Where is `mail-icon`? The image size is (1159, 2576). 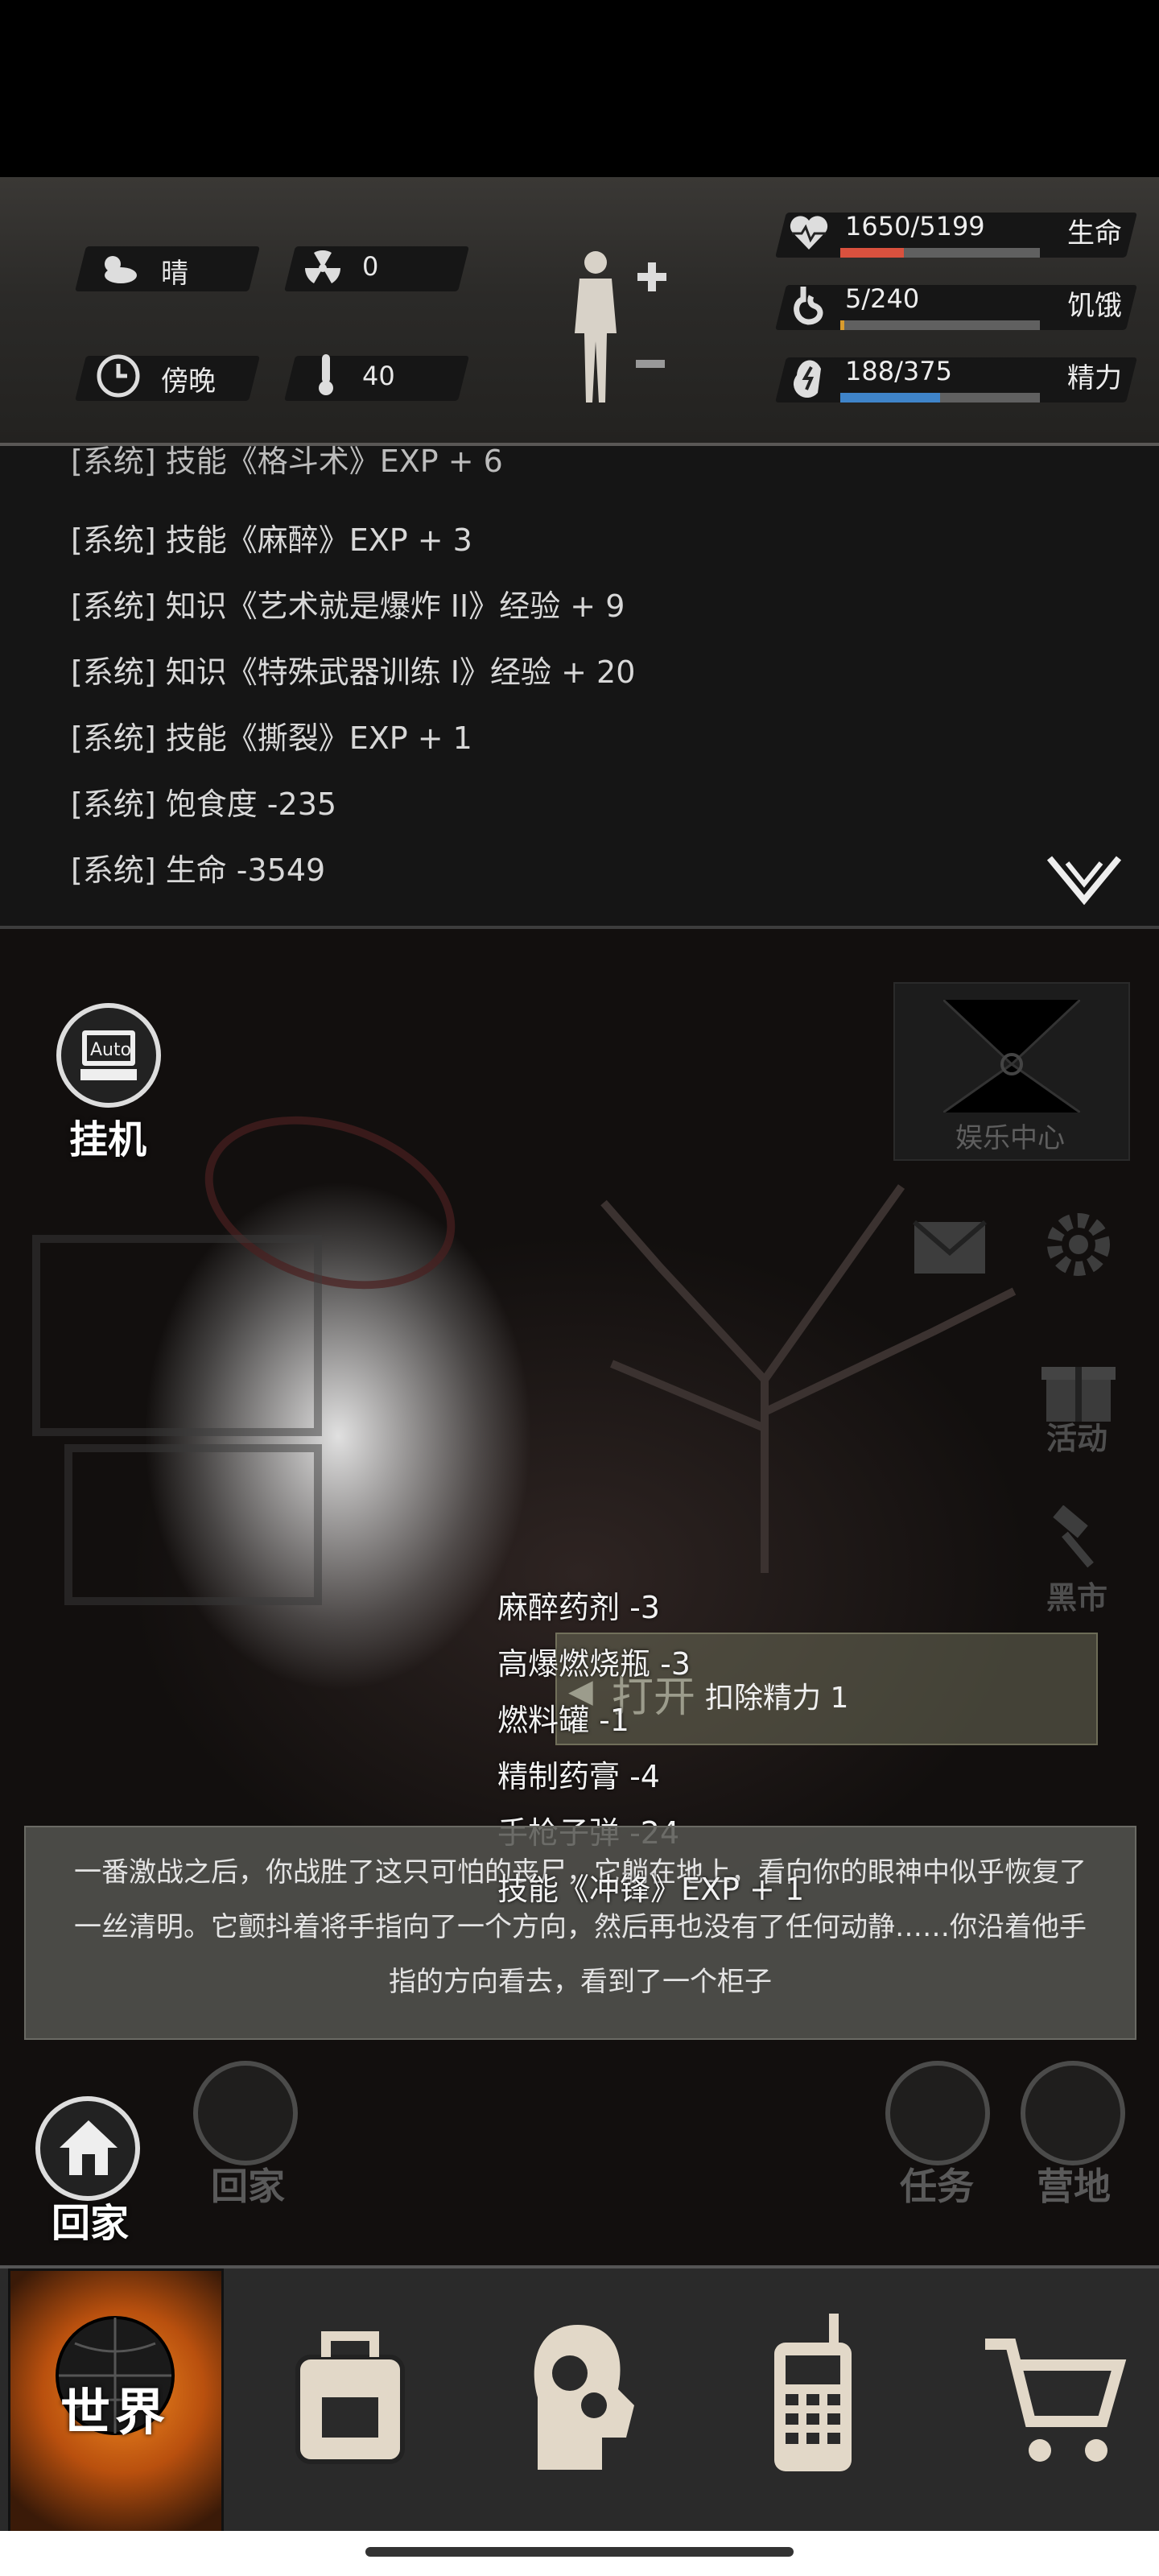
mail-icon is located at coordinates (949, 1247).